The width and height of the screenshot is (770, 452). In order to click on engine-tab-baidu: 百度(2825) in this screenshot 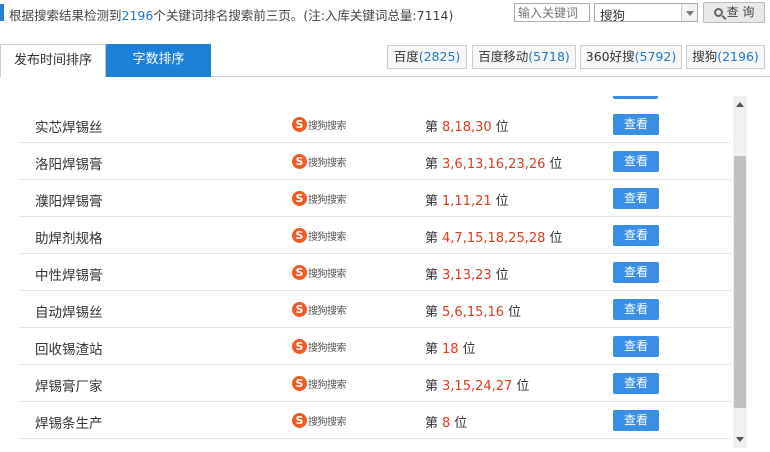, I will do `click(427, 57)`.